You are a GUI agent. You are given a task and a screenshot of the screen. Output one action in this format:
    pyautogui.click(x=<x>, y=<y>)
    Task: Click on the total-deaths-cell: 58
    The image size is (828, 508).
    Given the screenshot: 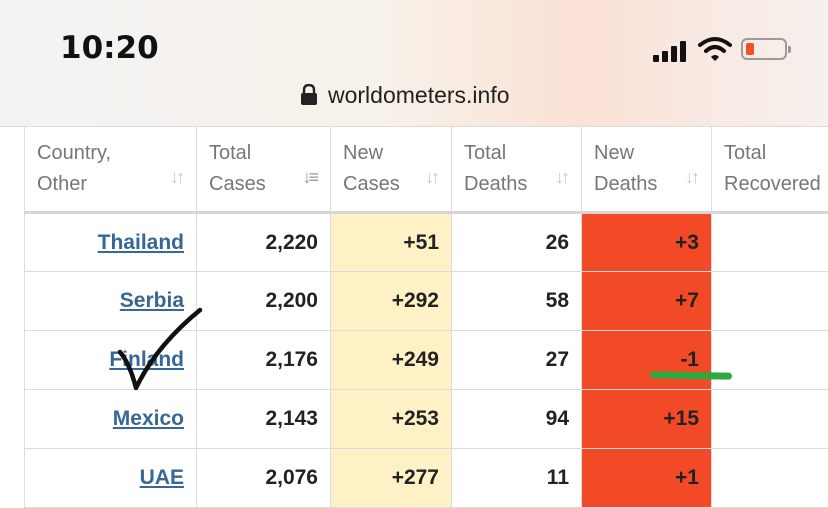 What is the action you would take?
    pyautogui.click(x=517, y=301)
    